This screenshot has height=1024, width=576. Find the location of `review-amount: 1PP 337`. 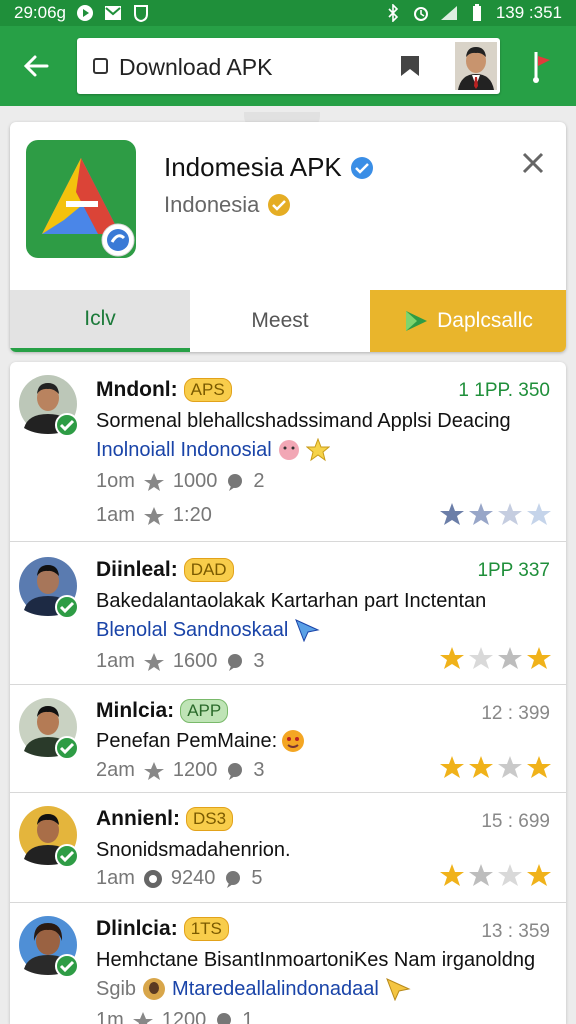

review-amount: 1PP 337 is located at coordinates (513, 570).